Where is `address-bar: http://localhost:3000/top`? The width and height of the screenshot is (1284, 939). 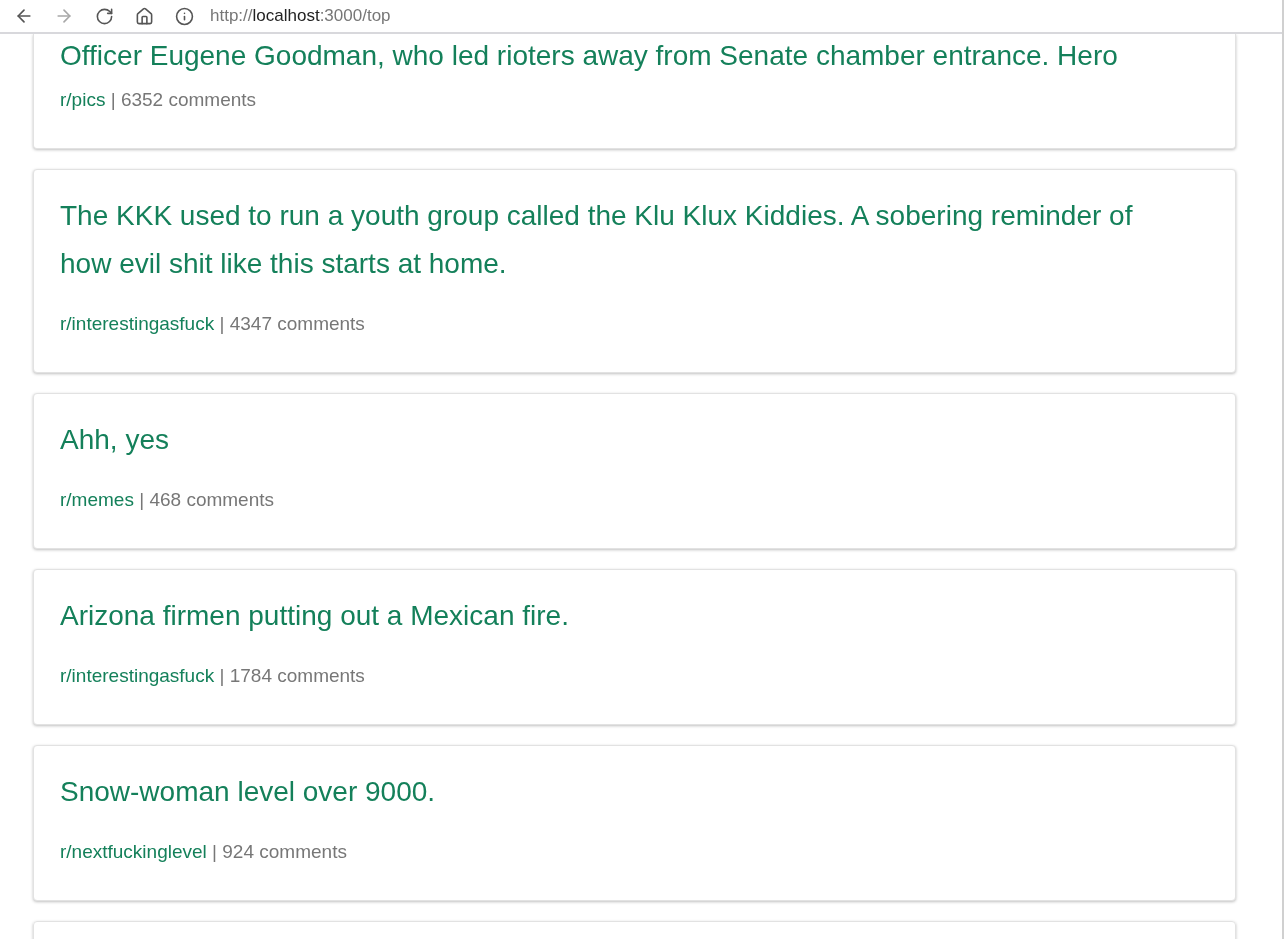
address-bar: http://localhost:3000/top is located at coordinates (300, 16).